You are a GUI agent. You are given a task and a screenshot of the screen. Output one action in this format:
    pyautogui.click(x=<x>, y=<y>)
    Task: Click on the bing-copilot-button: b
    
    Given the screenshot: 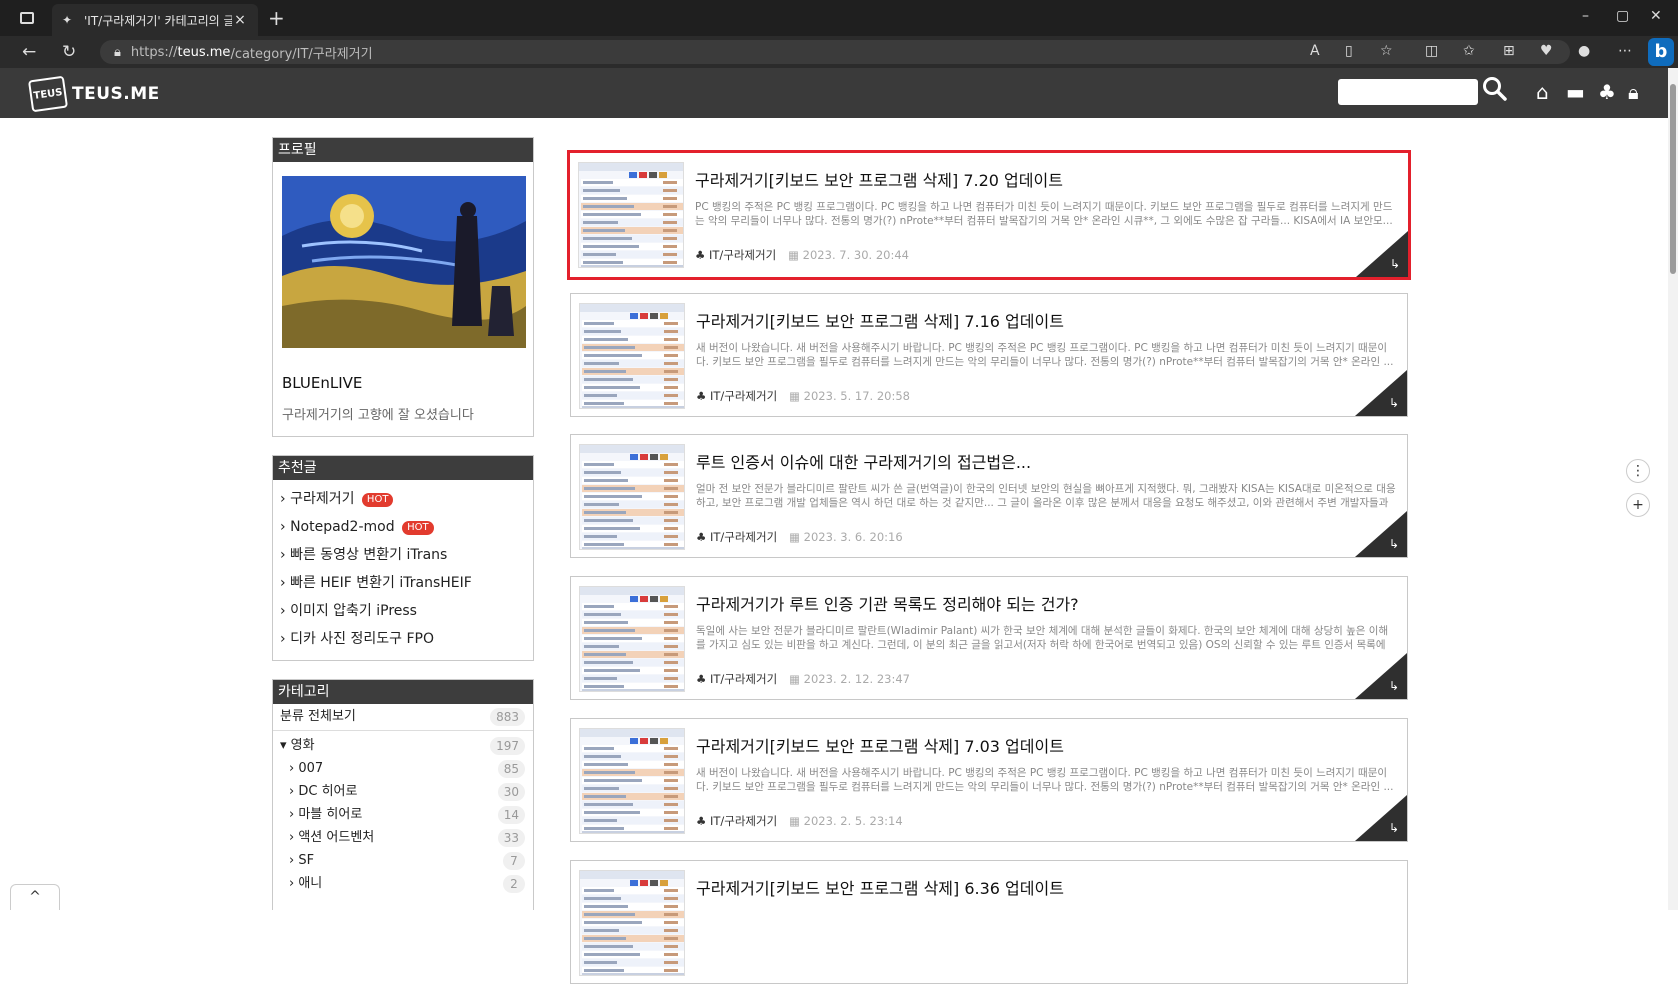 What is the action you would take?
    pyautogui.click(x=1661, y=52)
    